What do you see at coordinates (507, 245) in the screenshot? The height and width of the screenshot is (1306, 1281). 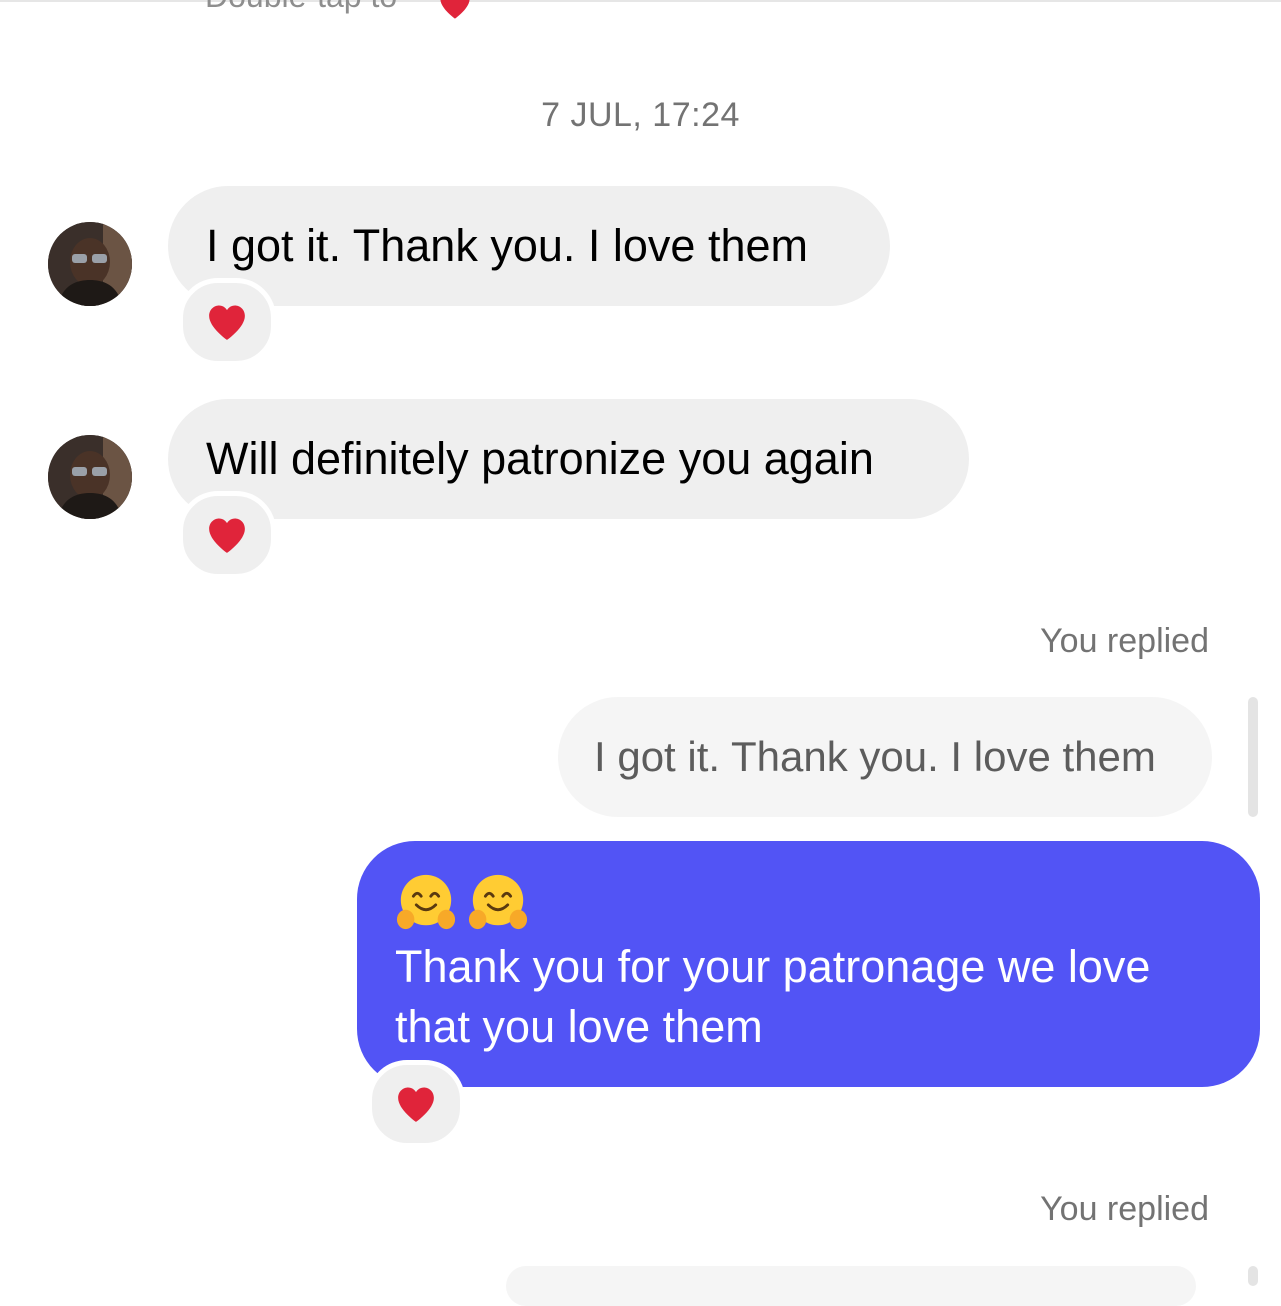 I see `incoming-message-text: I got it. Thank you. I love them` at bounding box center [507, 245].